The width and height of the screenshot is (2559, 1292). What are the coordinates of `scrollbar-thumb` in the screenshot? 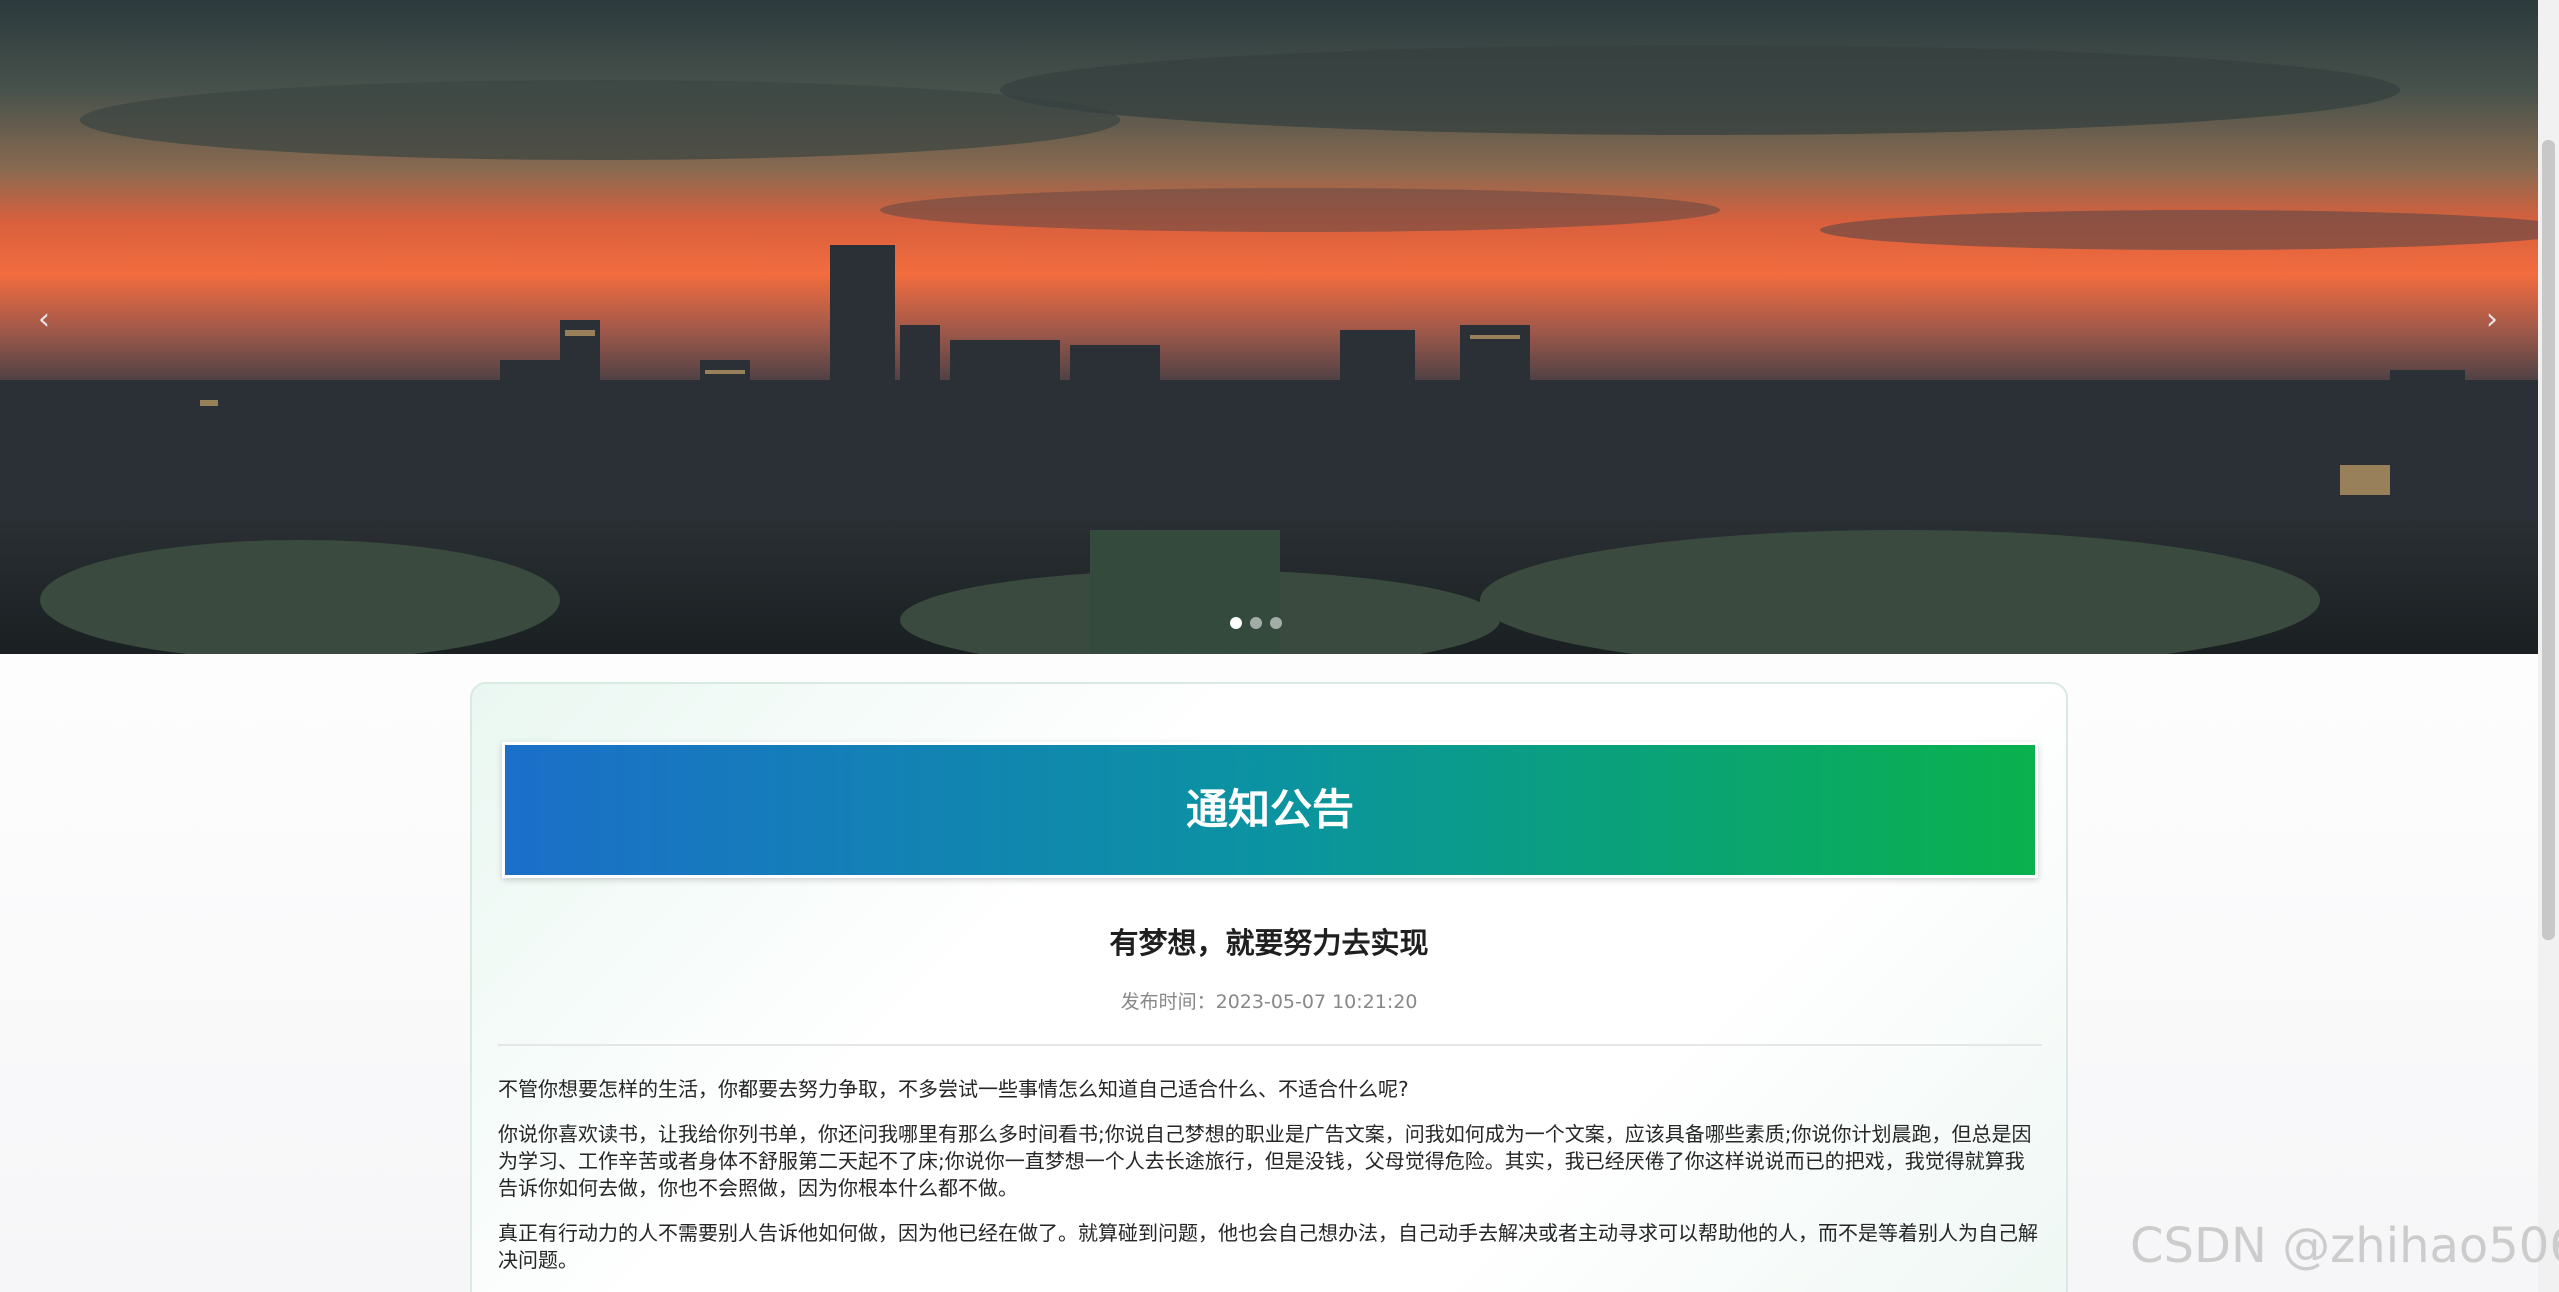 It's located at (2548, 540).